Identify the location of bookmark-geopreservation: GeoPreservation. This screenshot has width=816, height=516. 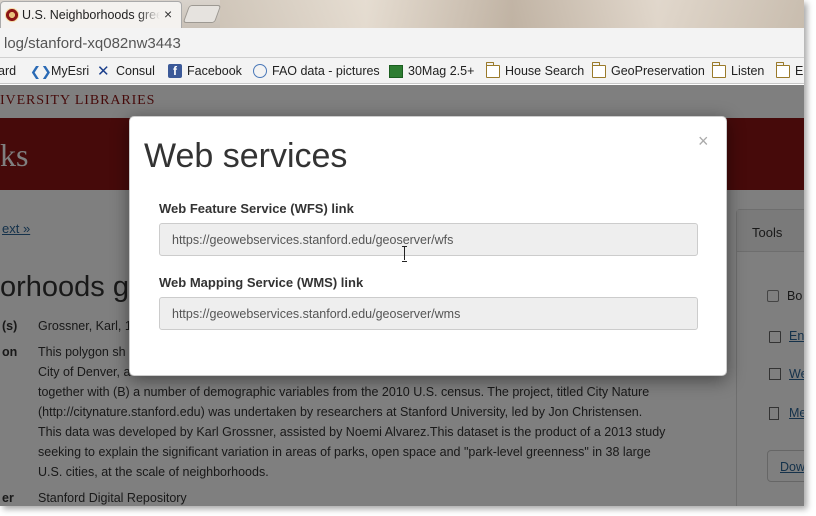
(648, 70).